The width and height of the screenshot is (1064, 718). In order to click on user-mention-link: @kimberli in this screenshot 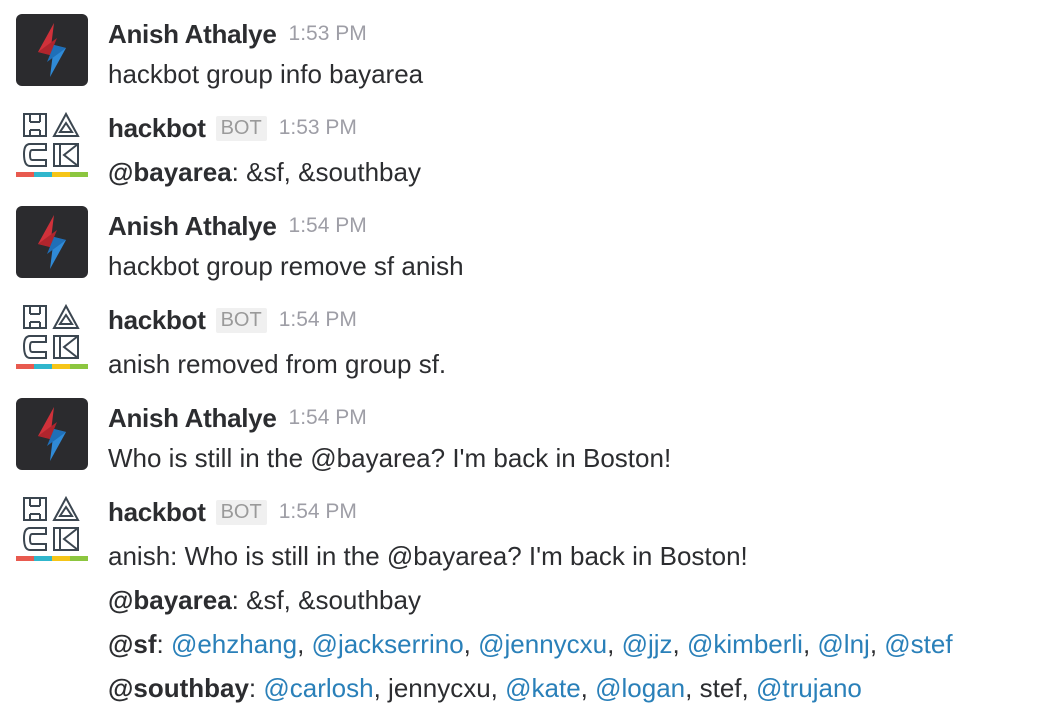, I will do `click(745, 644)`.